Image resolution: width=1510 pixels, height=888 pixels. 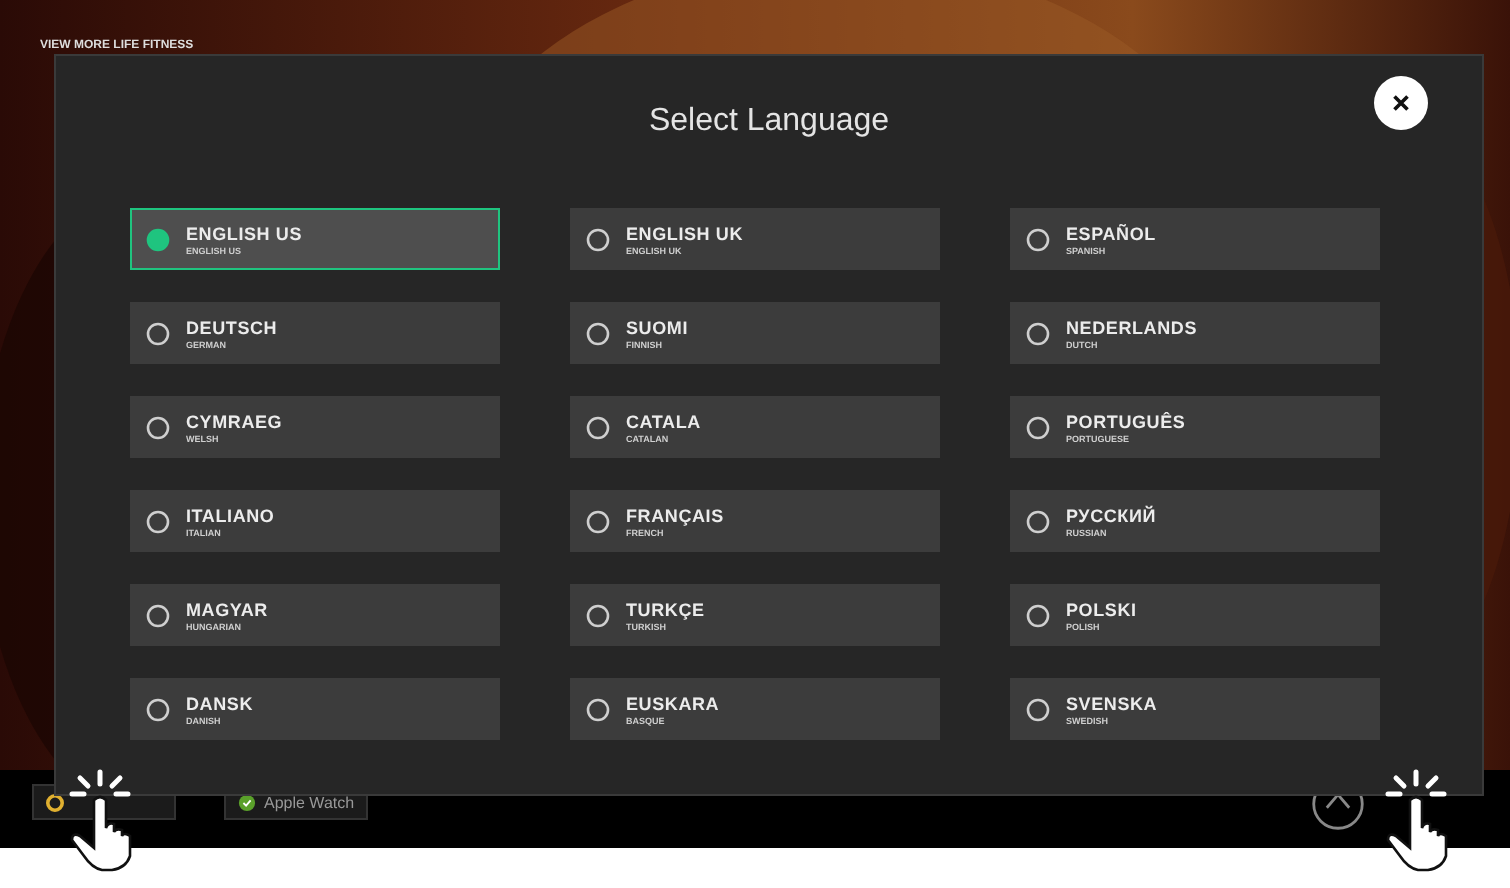 What do you see at coordinates (685, 233) in the screenshot?
I see `language-name: ENGLISH UK` at bounding box center [685, 233].